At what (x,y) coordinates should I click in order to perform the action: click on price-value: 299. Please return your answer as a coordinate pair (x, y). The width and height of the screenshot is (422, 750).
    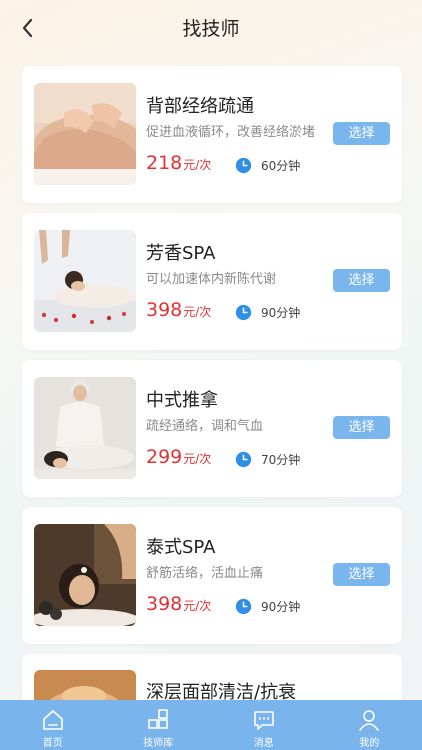
    Looking at the image, I should click on (164, 457).